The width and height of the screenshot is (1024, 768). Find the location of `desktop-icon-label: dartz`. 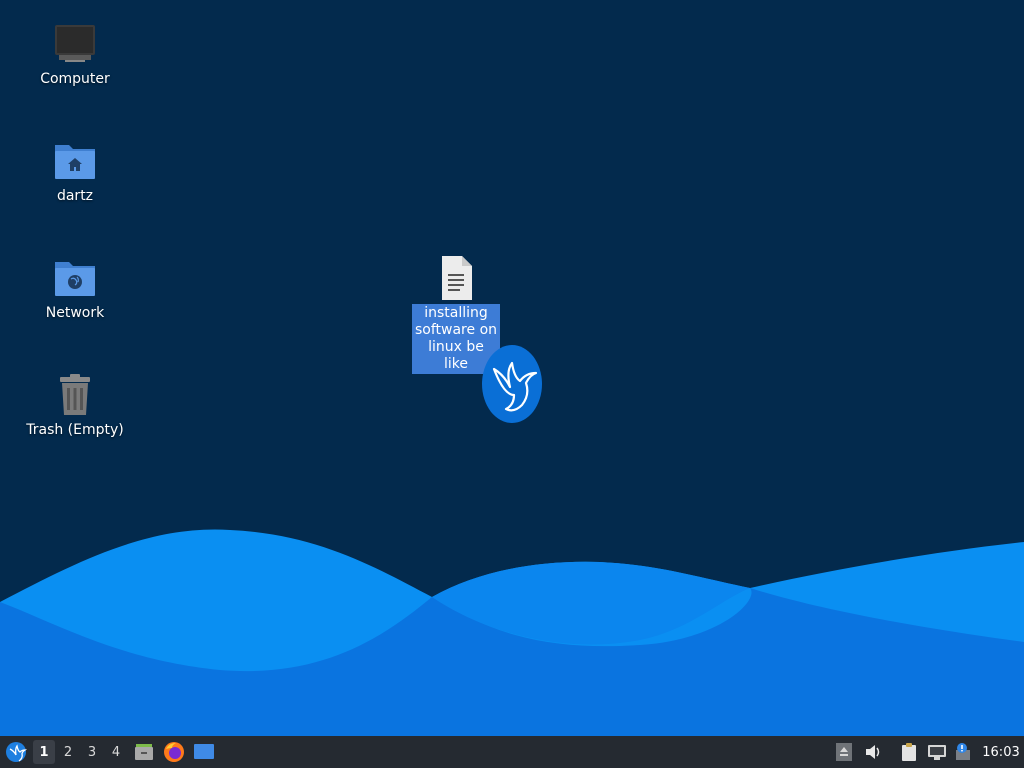

desktop-icon-label: dartz is located at coordinates (75, 196).